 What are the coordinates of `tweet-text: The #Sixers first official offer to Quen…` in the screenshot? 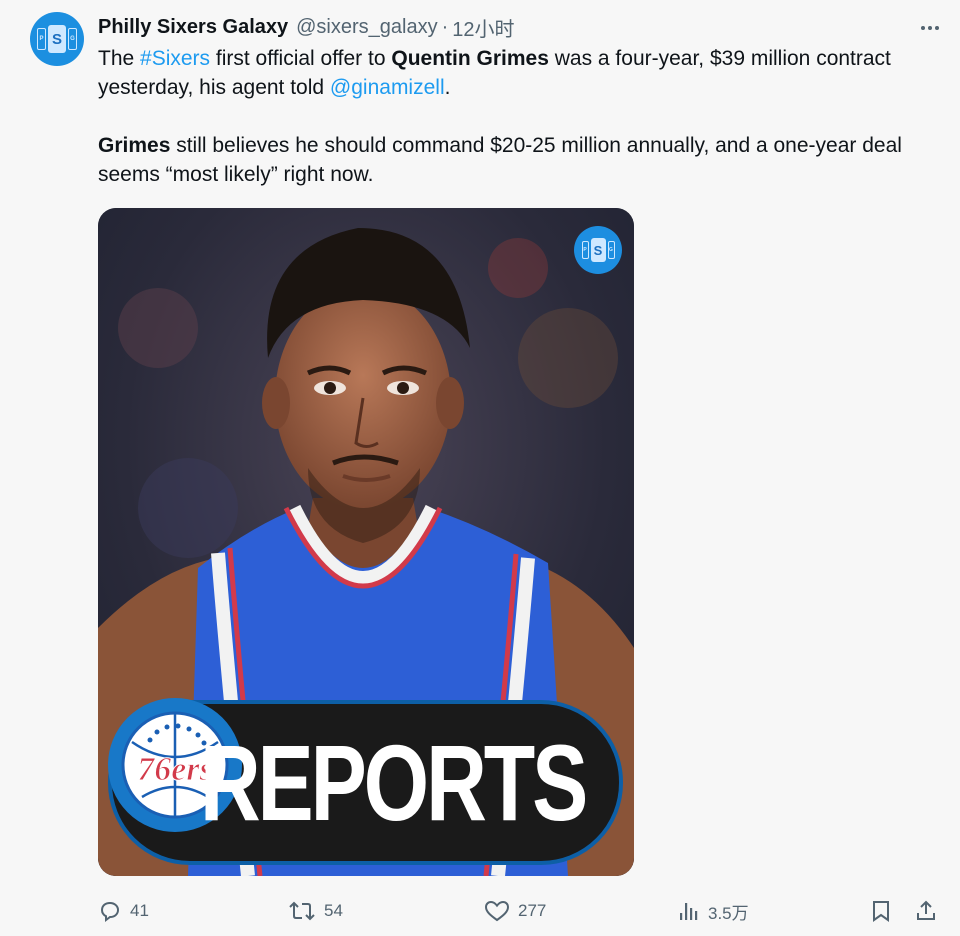 It's located at (513, 116).